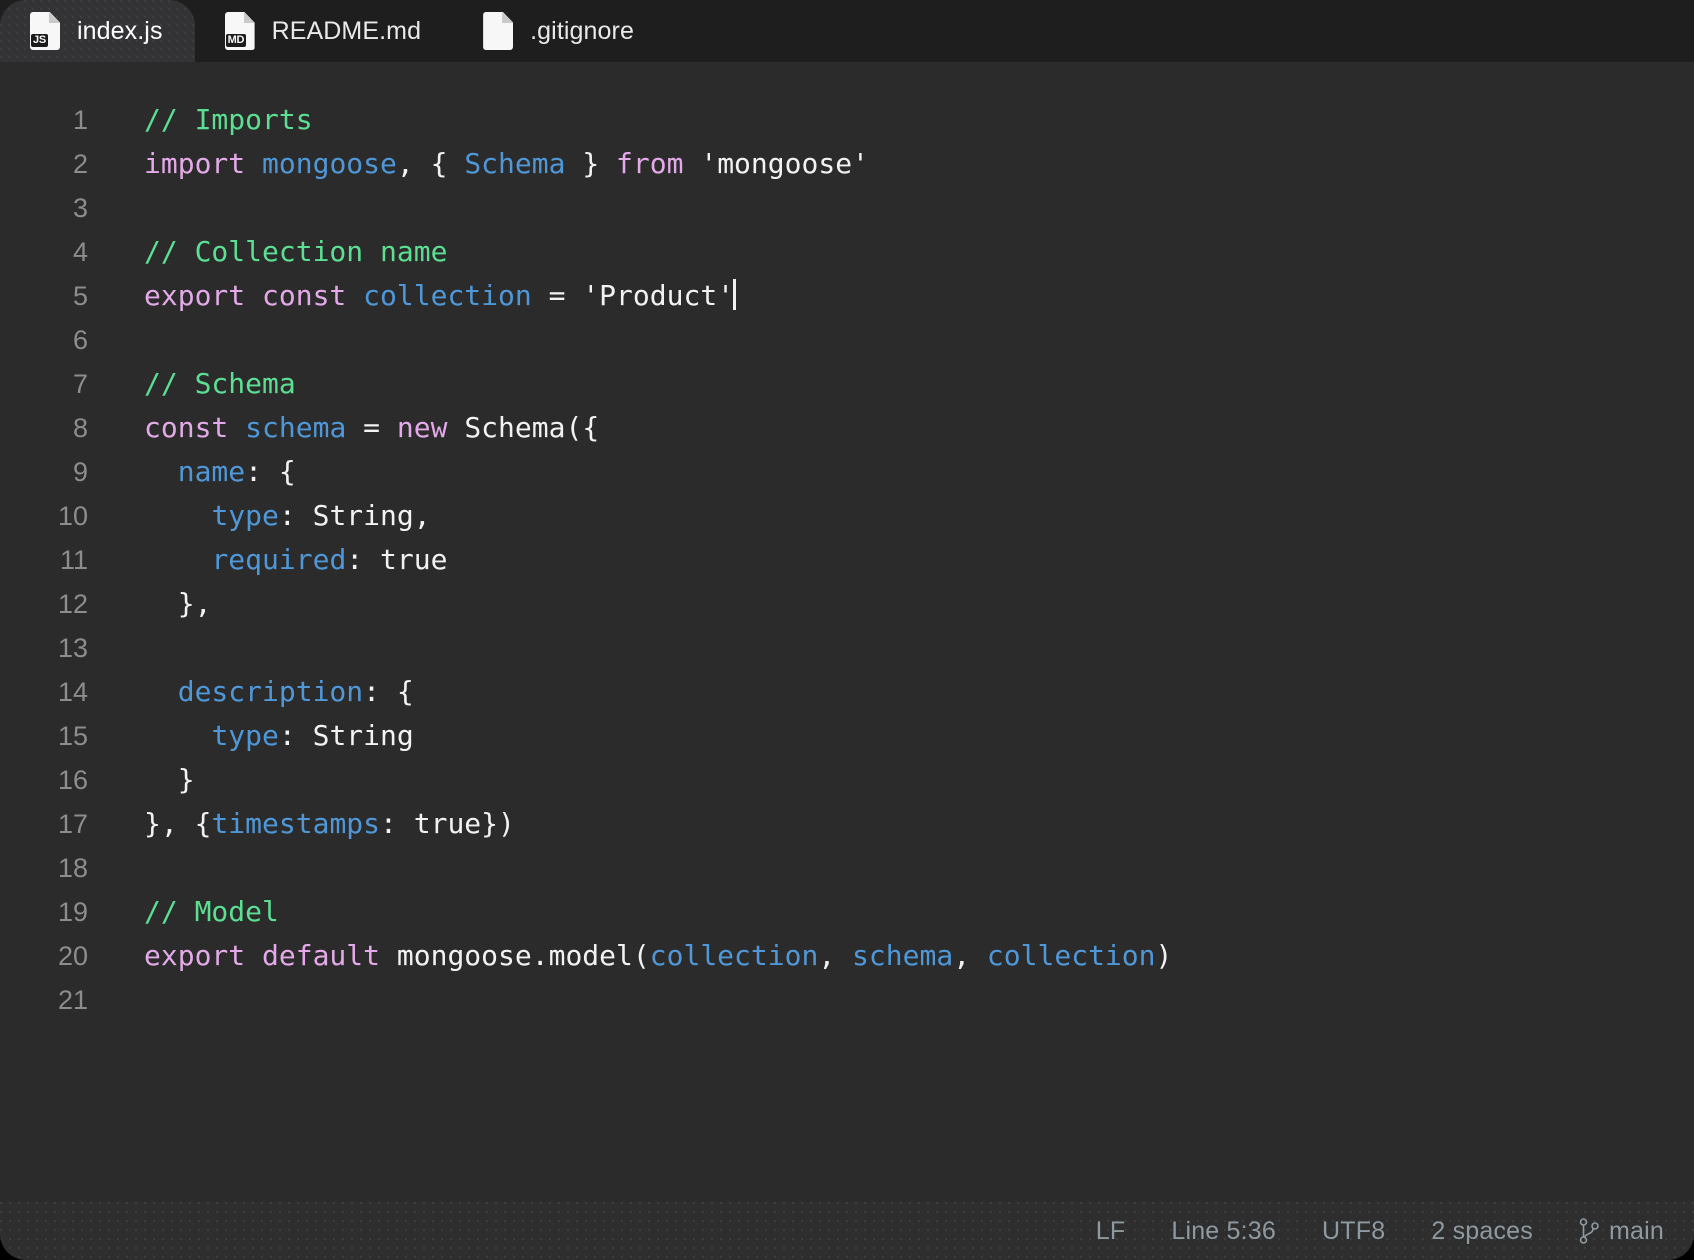 The image size is (1694, 1260). I want to click on code-line: 3, so click(847, 208).